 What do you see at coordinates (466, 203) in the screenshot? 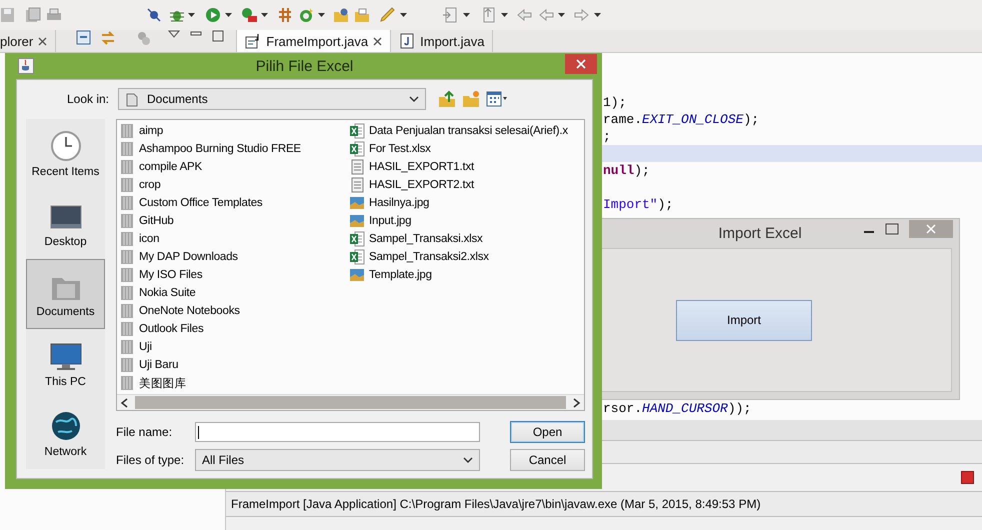
I see `file-item: Hasilnya.jpg` at bounding box center [466, 203].